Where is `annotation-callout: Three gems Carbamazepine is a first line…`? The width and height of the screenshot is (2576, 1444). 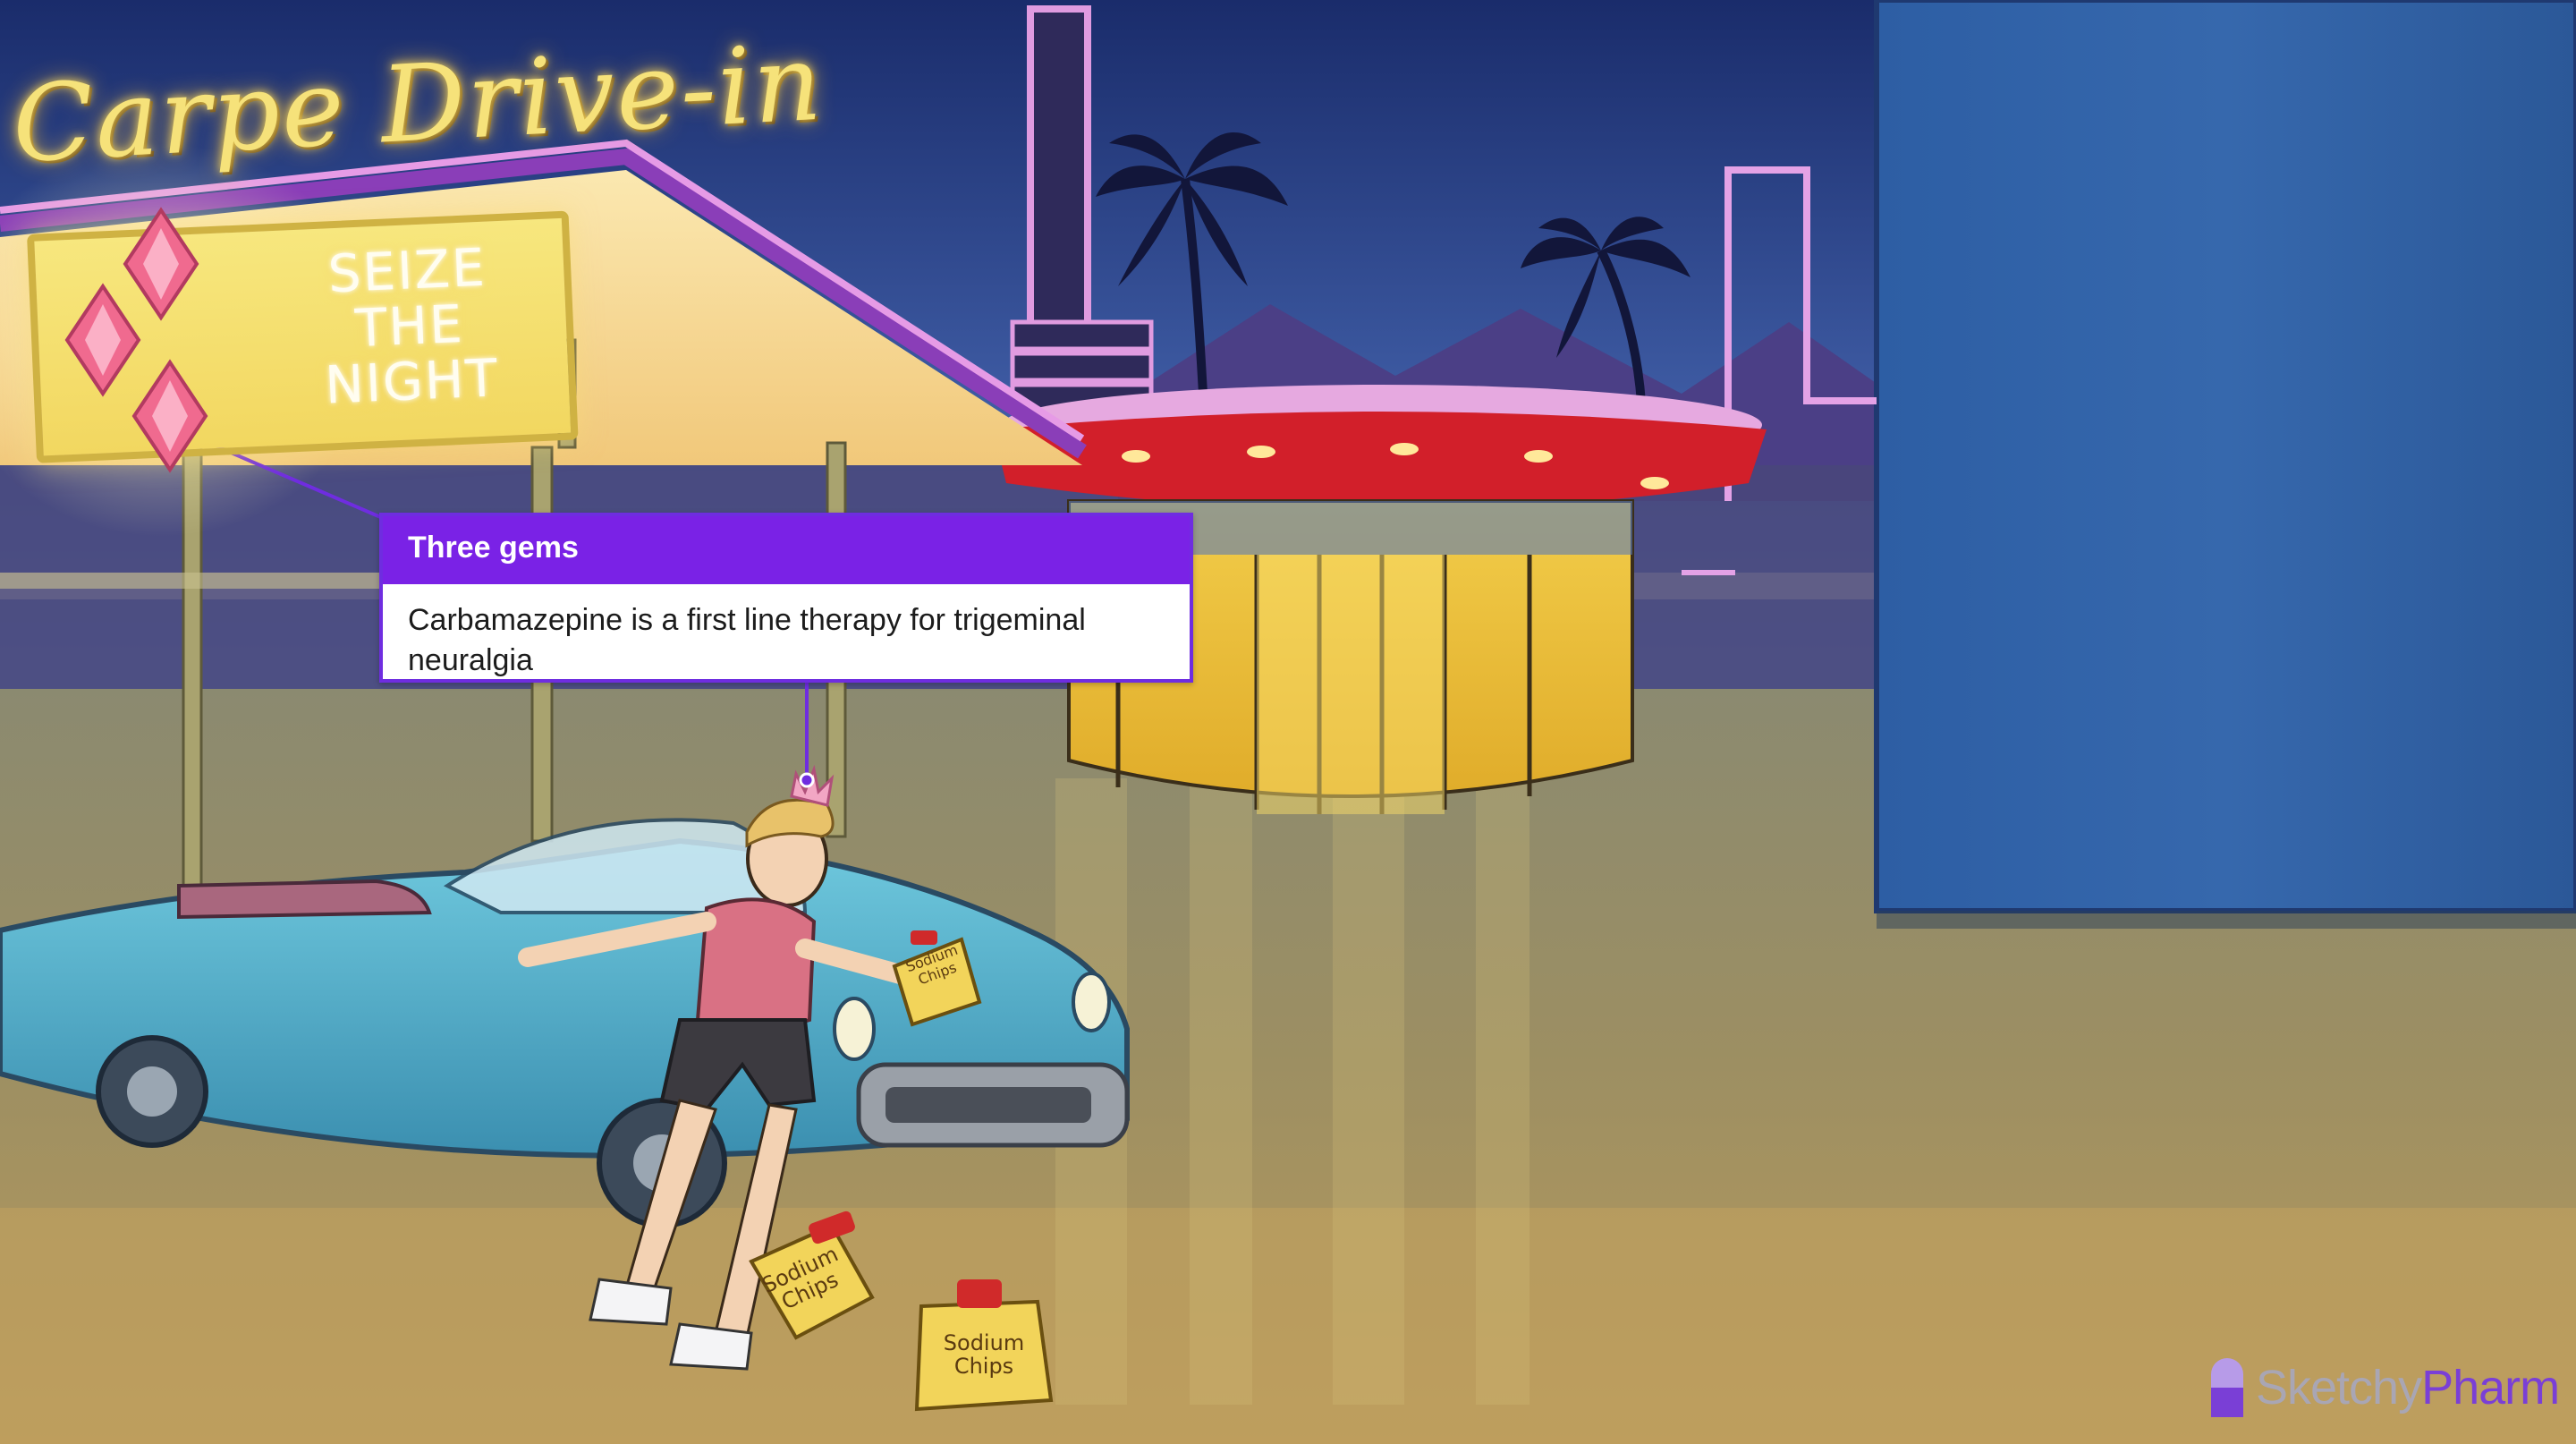 annotation-callout: Three gems Carbamazepine is a first line… is located at coordinates (786, 598).